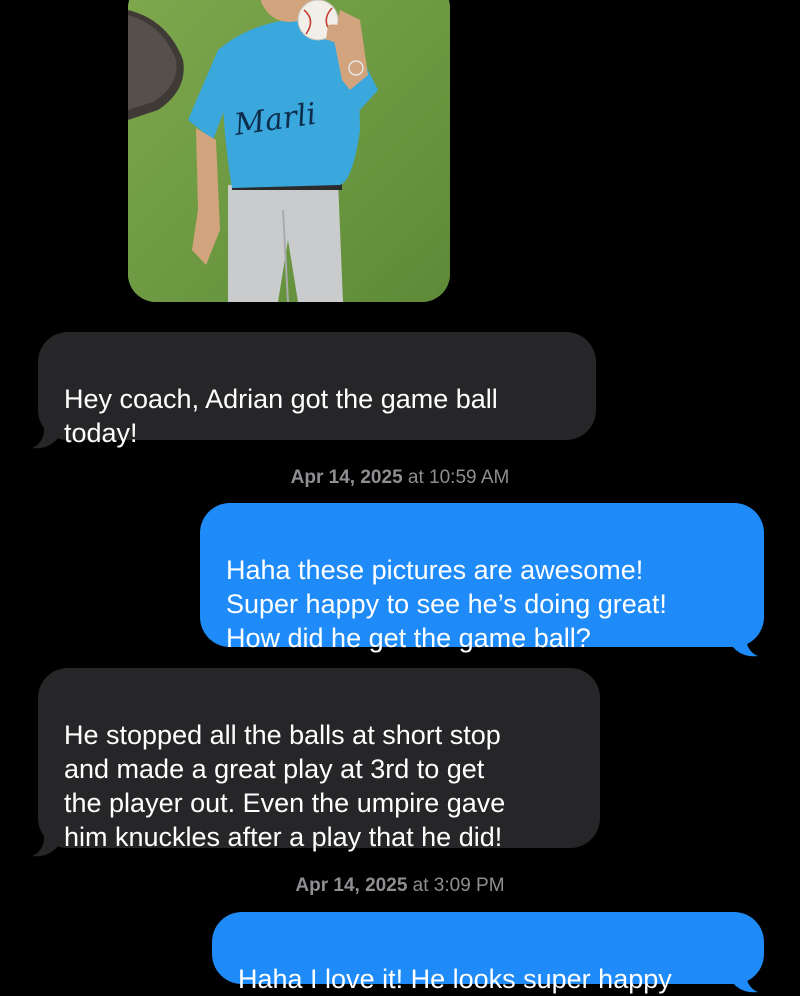  I want to click on photo-attachment: Marli, so click(289, 151).